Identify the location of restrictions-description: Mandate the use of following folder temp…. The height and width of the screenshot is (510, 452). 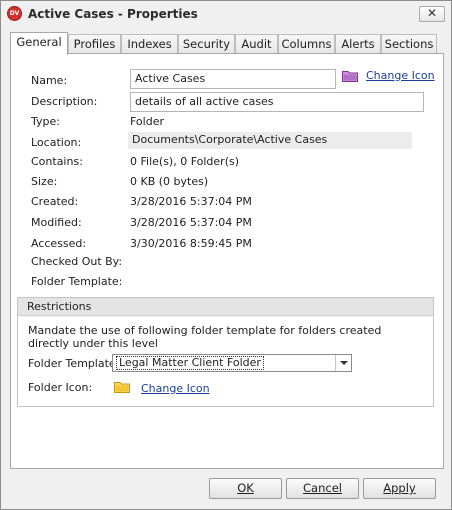
(205, 337).